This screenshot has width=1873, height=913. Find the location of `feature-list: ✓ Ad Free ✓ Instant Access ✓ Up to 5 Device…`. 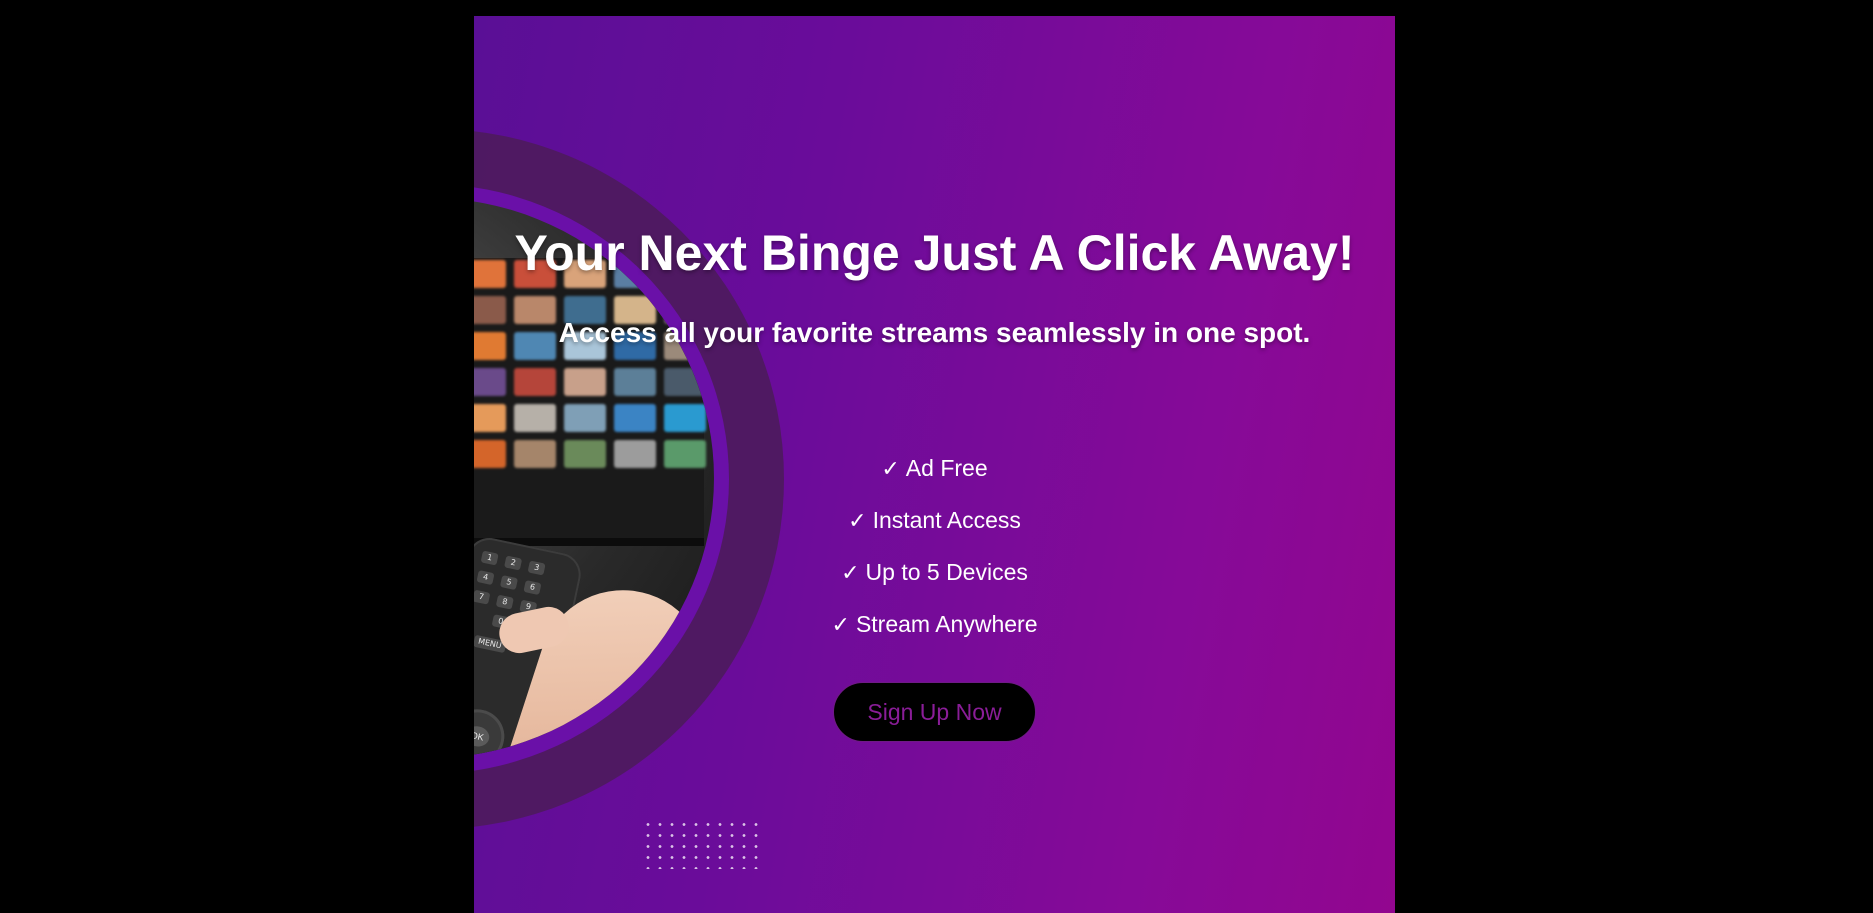

feature-list: ✓ Ad Free ✓ Instant Access ✓ Up to 5 Device… is located at coordinates (934, 546).